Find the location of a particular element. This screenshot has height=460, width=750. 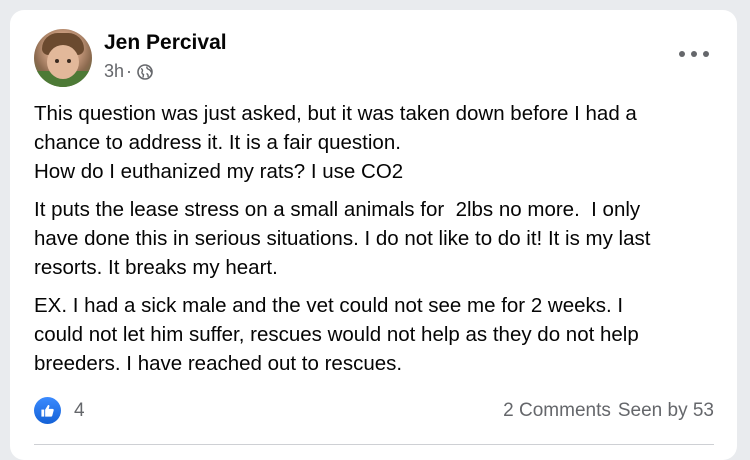

post-footer: 4 2 Comments Seen by 53 is located at coordinates (374, 411).